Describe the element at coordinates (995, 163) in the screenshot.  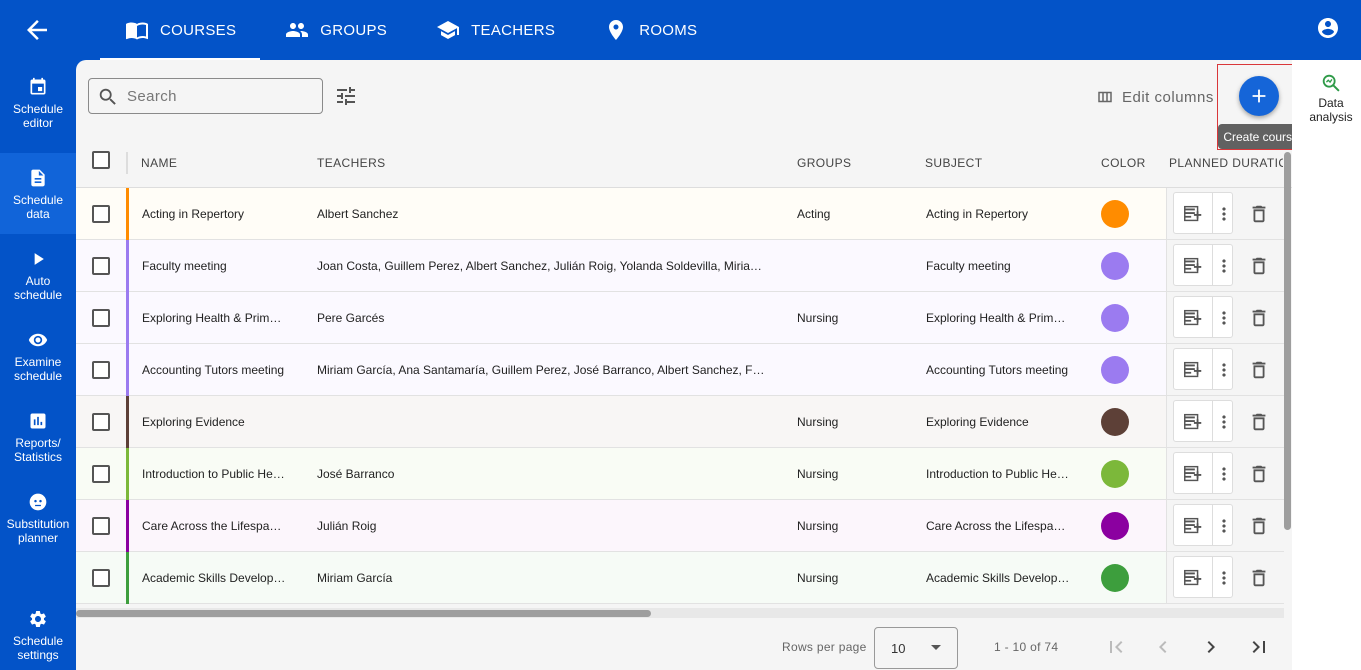
I see `column-header-subject: SUBJECT` at that location.